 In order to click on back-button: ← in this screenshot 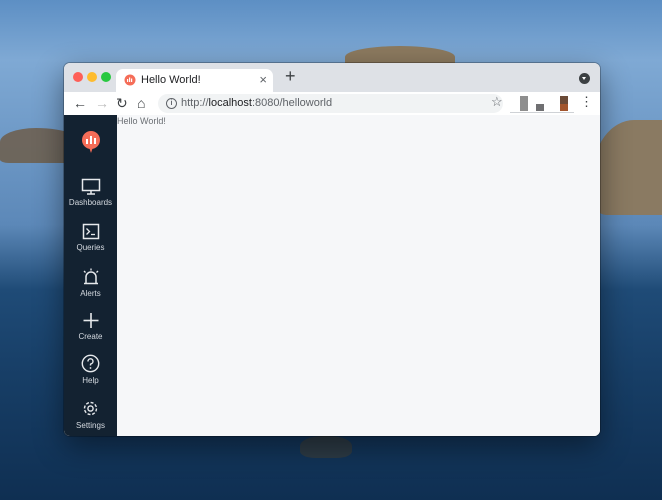, I will do `click(80, 103)`.